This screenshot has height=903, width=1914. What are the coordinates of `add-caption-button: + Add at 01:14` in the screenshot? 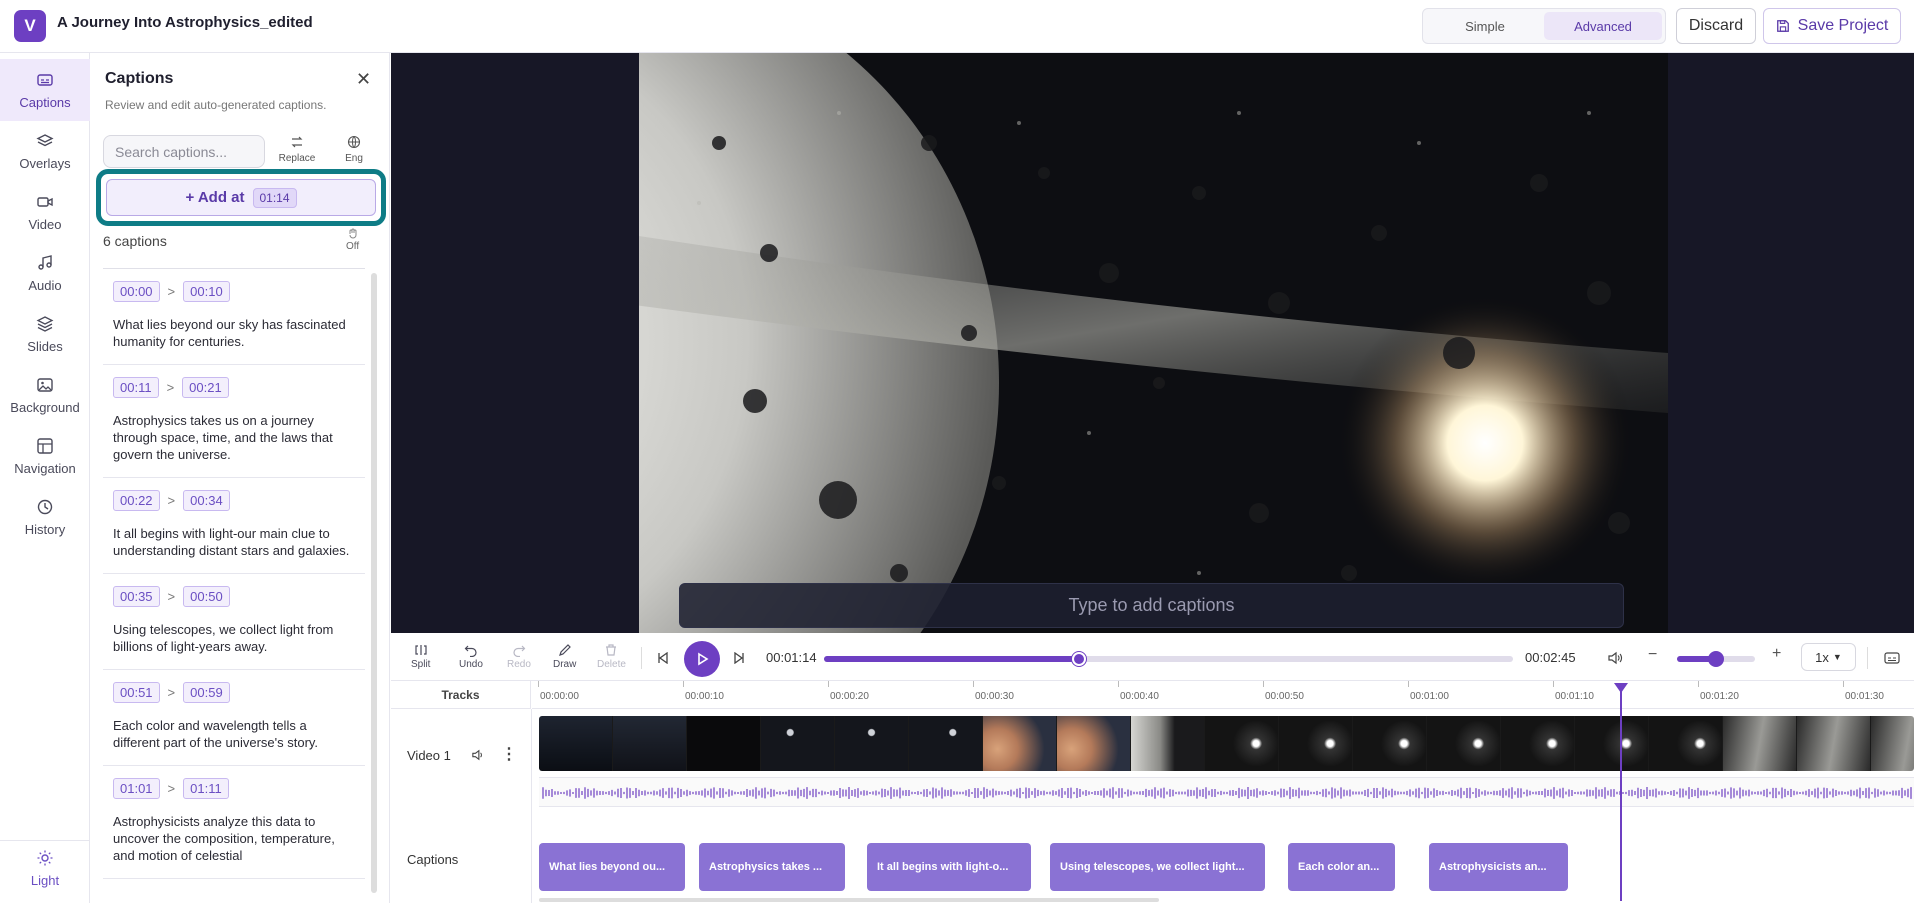 It's located at (241, 197).